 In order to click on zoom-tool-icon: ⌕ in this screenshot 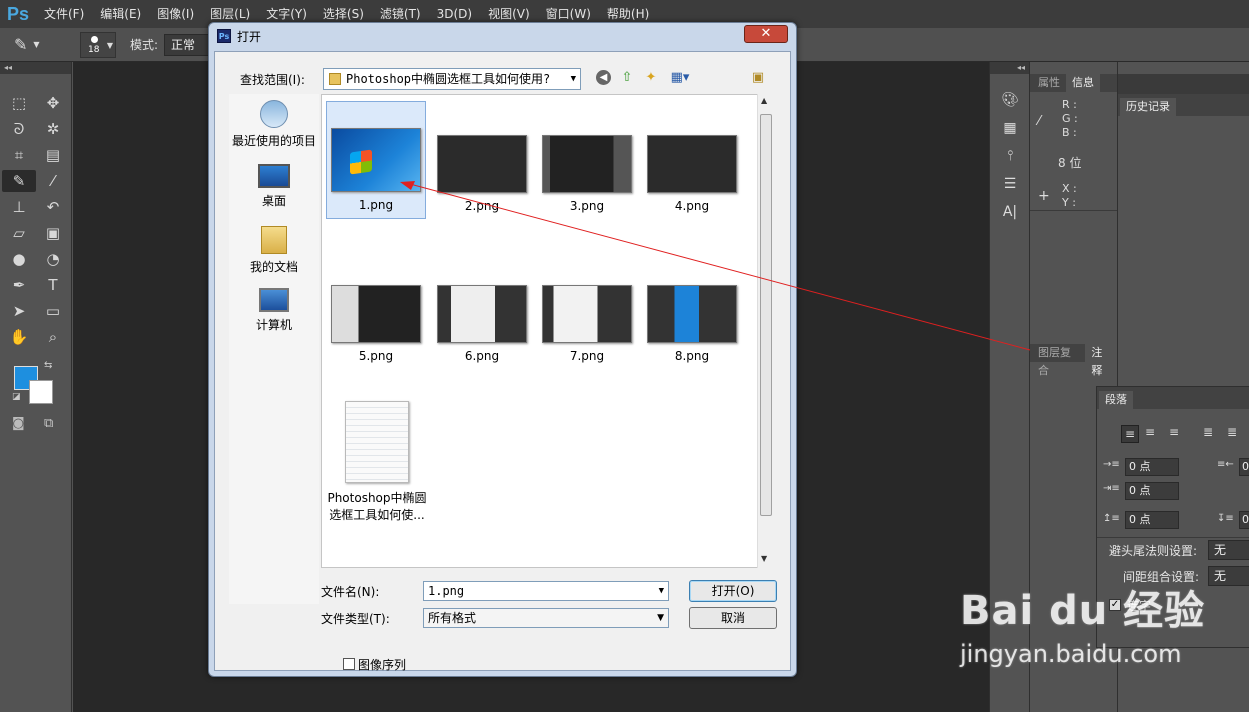, I will do `click(53, 337)`.